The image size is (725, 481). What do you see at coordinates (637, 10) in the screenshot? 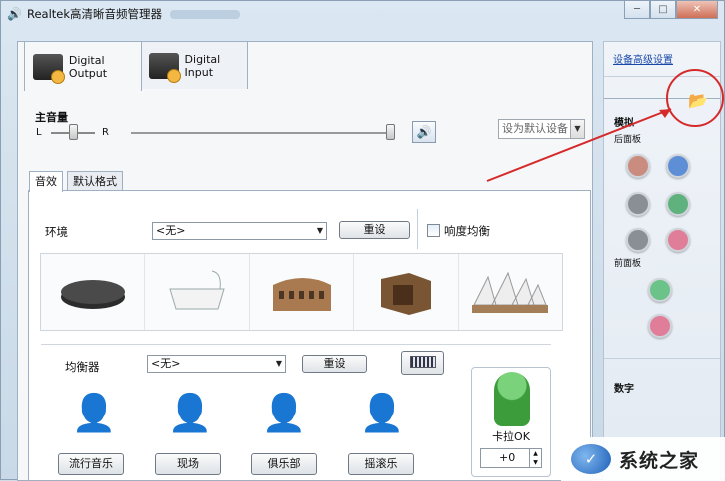
I see `minimize-button: ─` at bounding box center [637, 10].